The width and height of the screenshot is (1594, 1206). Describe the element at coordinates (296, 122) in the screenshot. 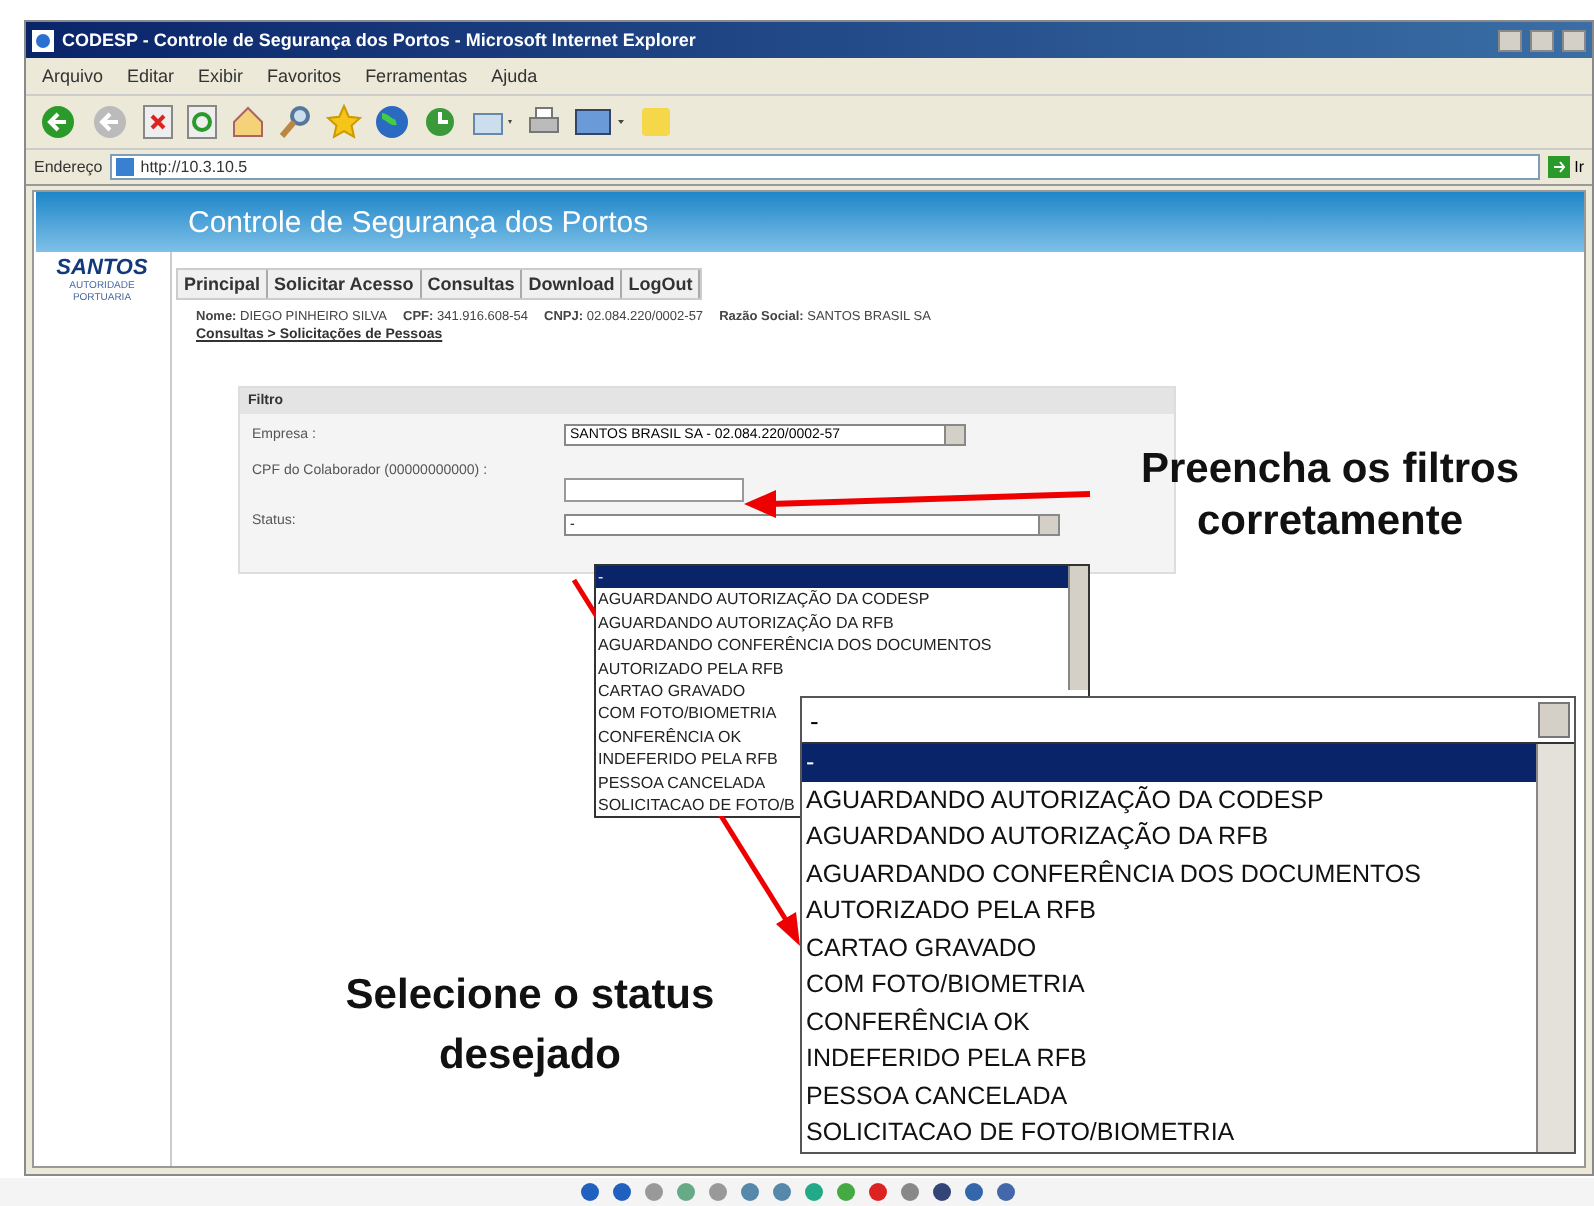

I see `search-icon` at that location.